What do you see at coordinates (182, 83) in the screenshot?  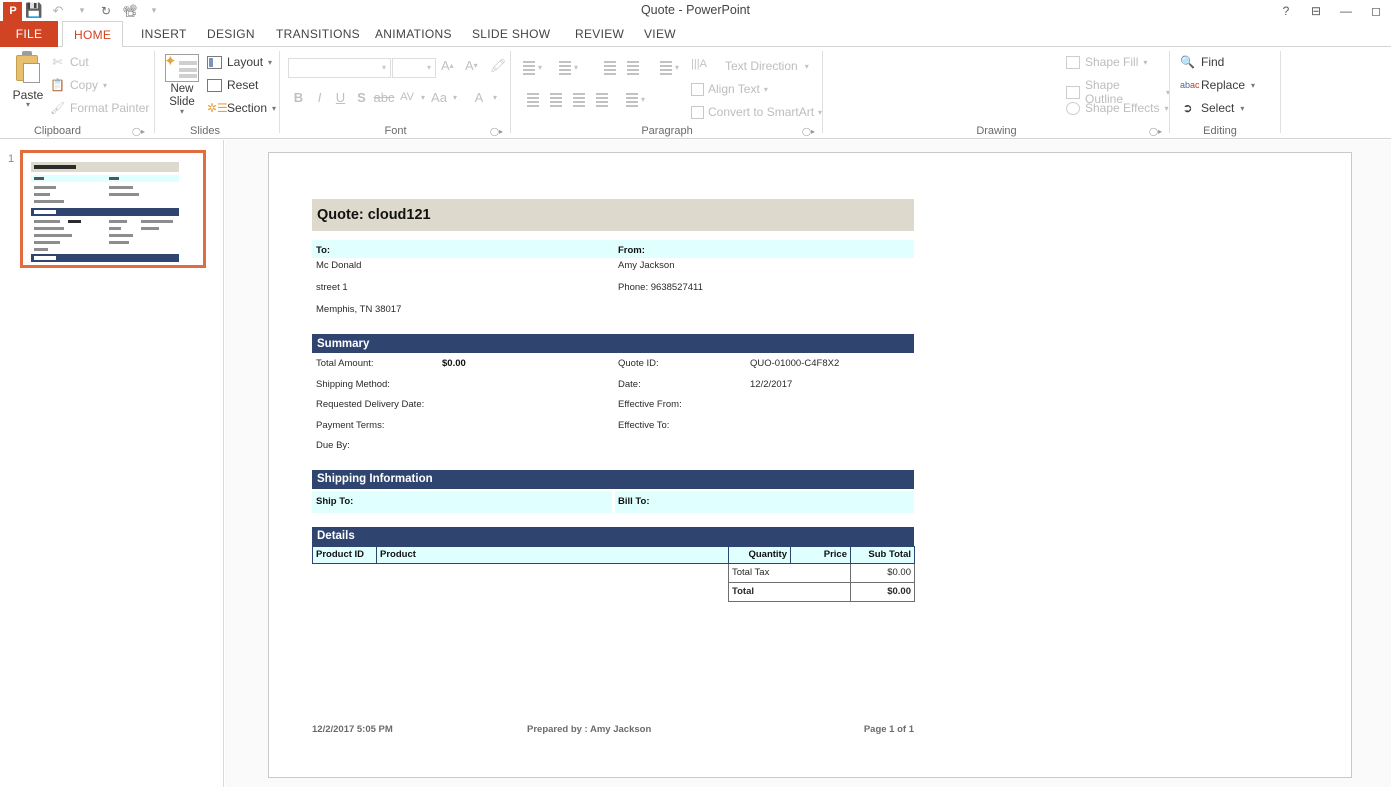 I see `new-slide-button: ✦ New Slide ▾` at bounding box center [182, 83].